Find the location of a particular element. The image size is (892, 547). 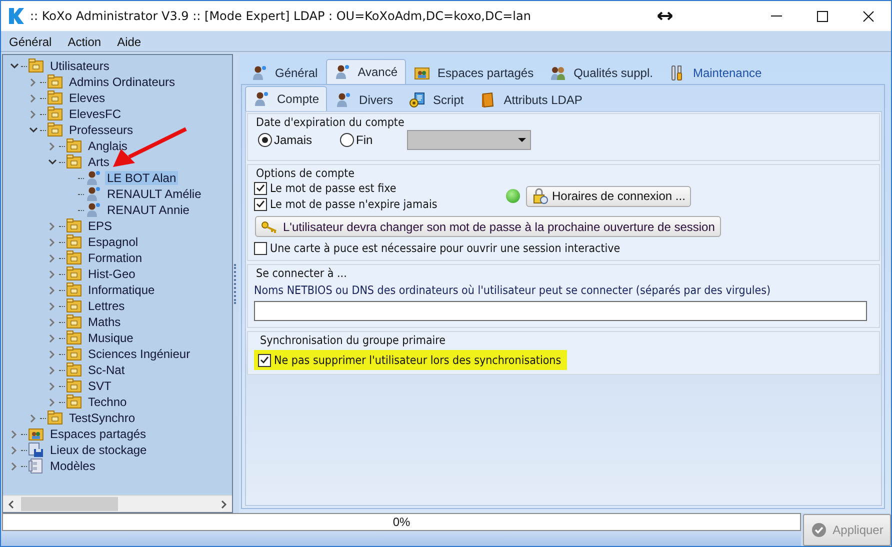

tree-item: EPS is located at coordinates (100, 226).